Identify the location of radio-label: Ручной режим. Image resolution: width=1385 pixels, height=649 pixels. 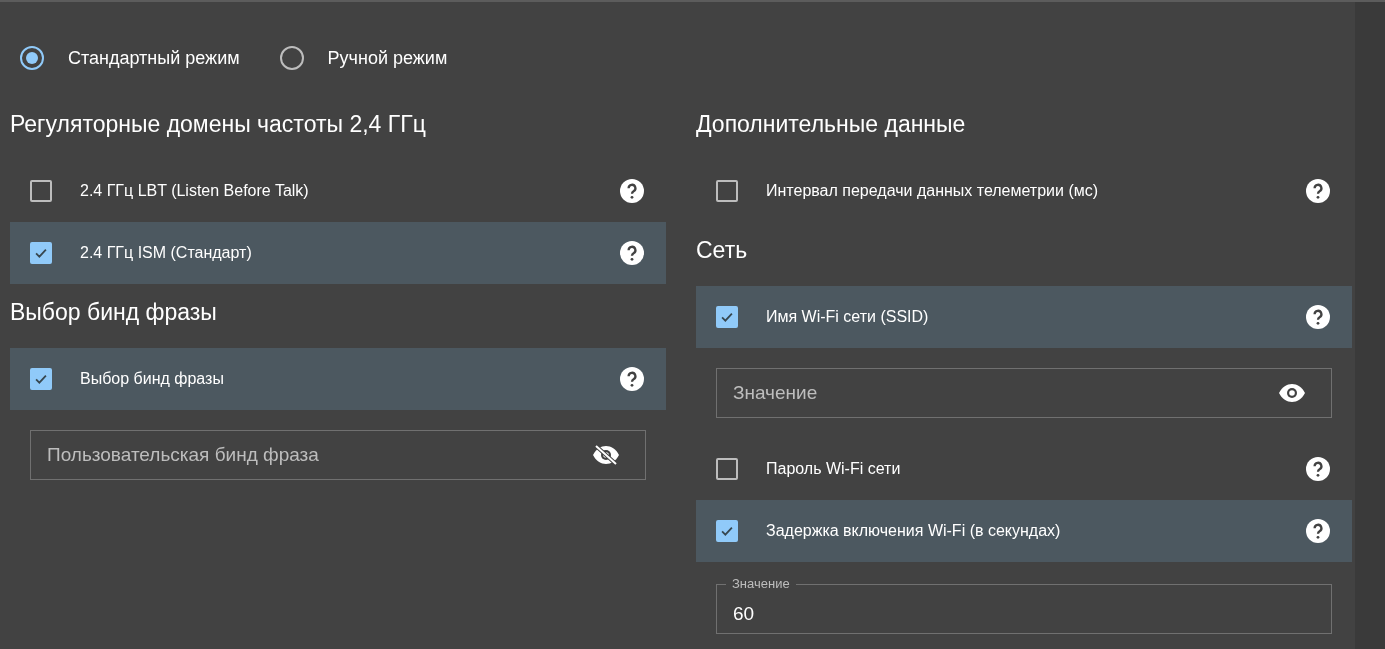
(387, 58).